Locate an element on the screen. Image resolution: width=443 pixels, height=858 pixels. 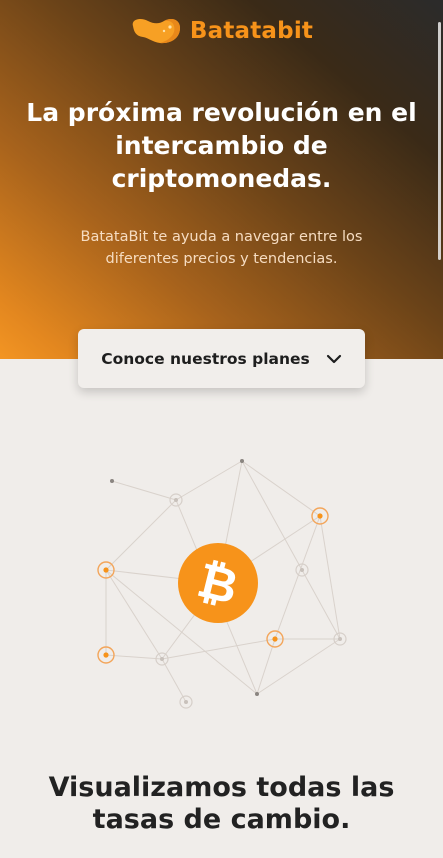
chevron-down-icon is located at coordinates (334, 359).